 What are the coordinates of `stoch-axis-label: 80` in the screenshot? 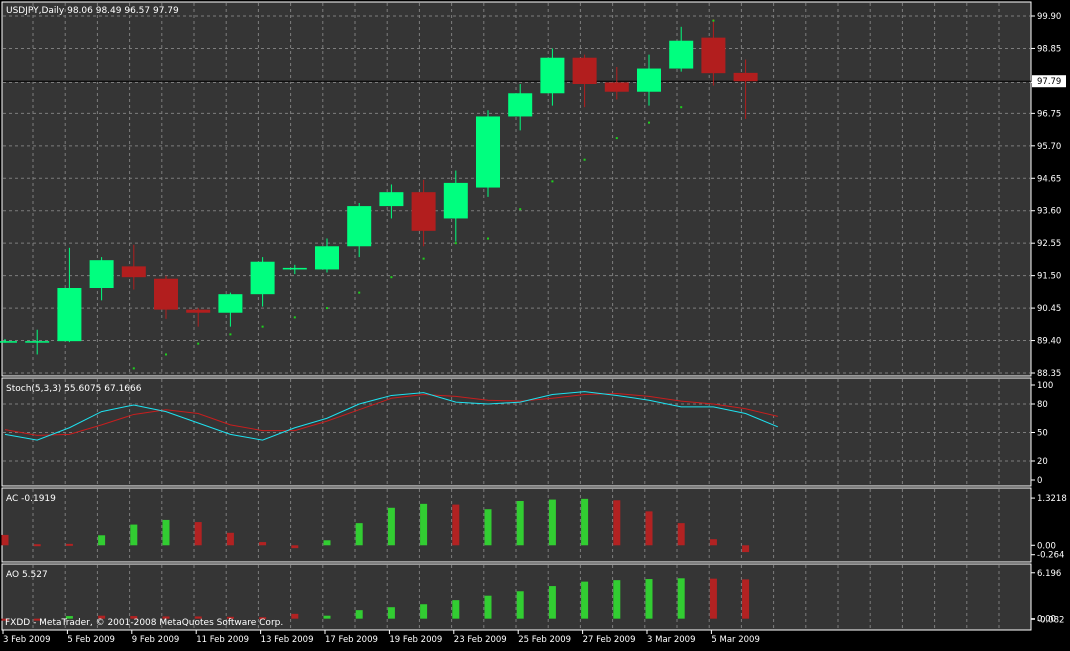 It's located at (1042, 405).